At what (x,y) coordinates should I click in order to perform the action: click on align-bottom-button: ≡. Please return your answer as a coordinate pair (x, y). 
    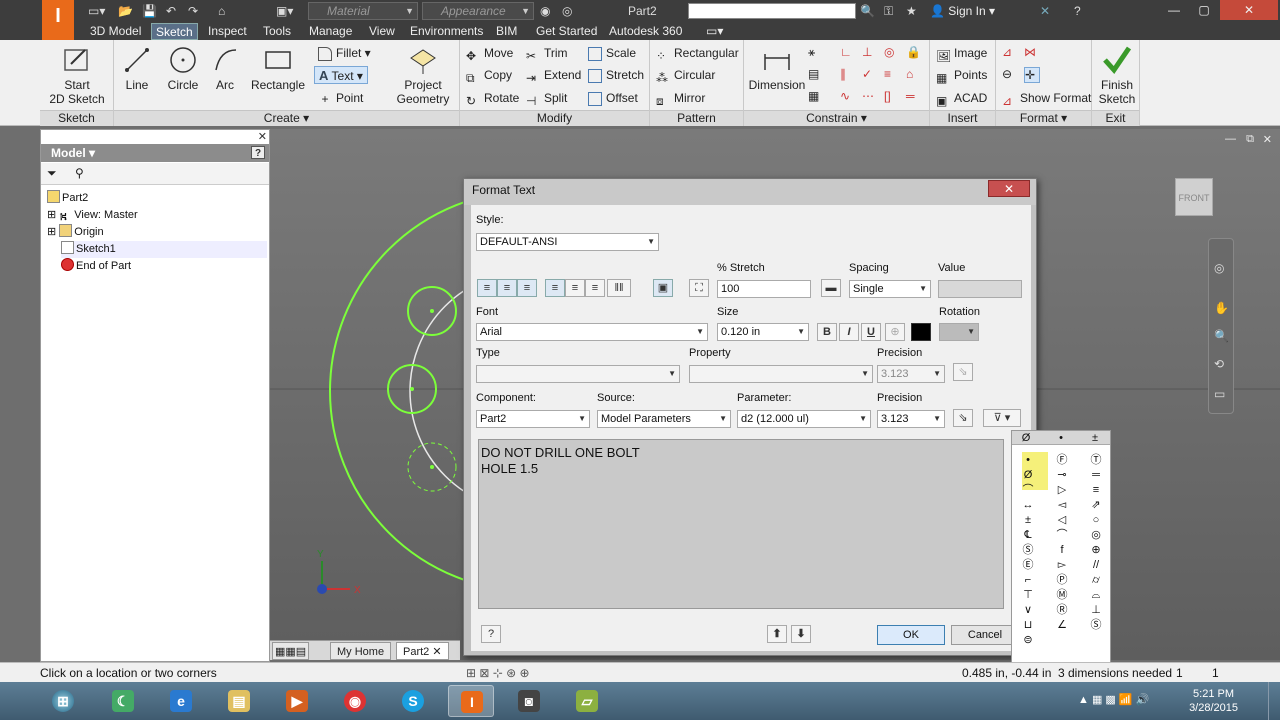
    Looking at the image, I should click on (595, 288).